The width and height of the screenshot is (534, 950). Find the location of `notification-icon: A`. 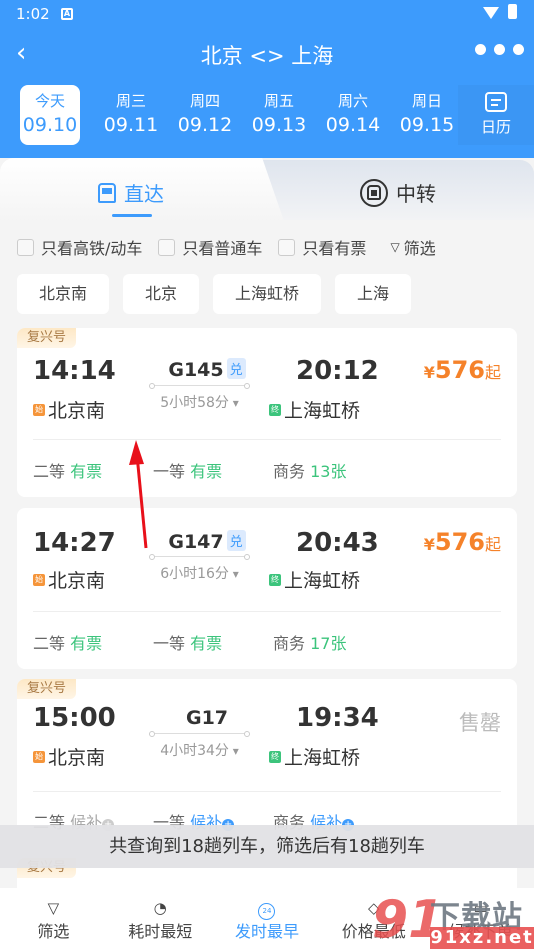

notification-icon: A is located at coordinates (67, 14).